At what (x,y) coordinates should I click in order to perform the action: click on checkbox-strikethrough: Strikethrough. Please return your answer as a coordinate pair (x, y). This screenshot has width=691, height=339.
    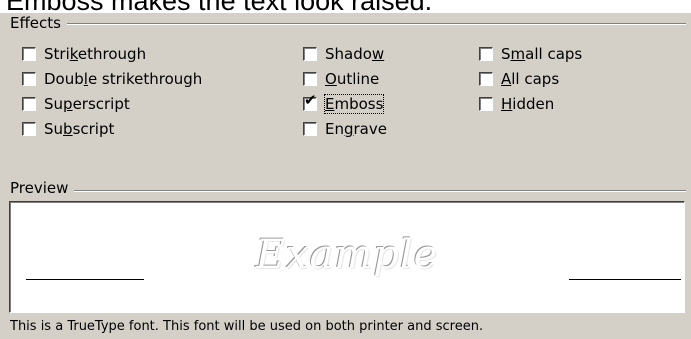
    Looking at the image, I should click on (84, 54).